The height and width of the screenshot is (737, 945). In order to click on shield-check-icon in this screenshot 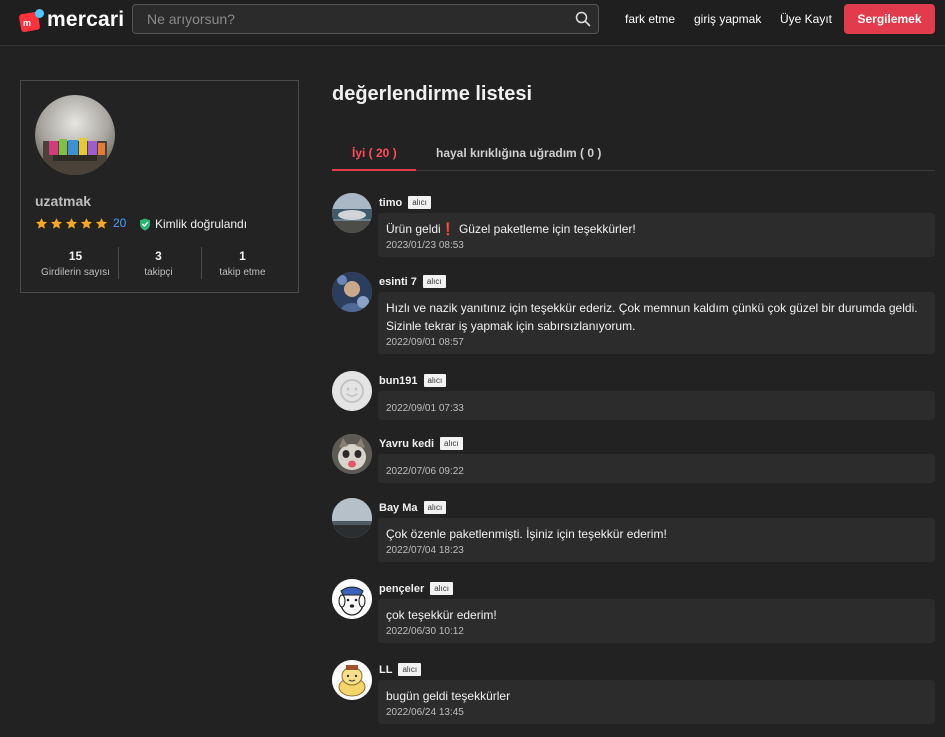, I will do `click(145, 224)`.